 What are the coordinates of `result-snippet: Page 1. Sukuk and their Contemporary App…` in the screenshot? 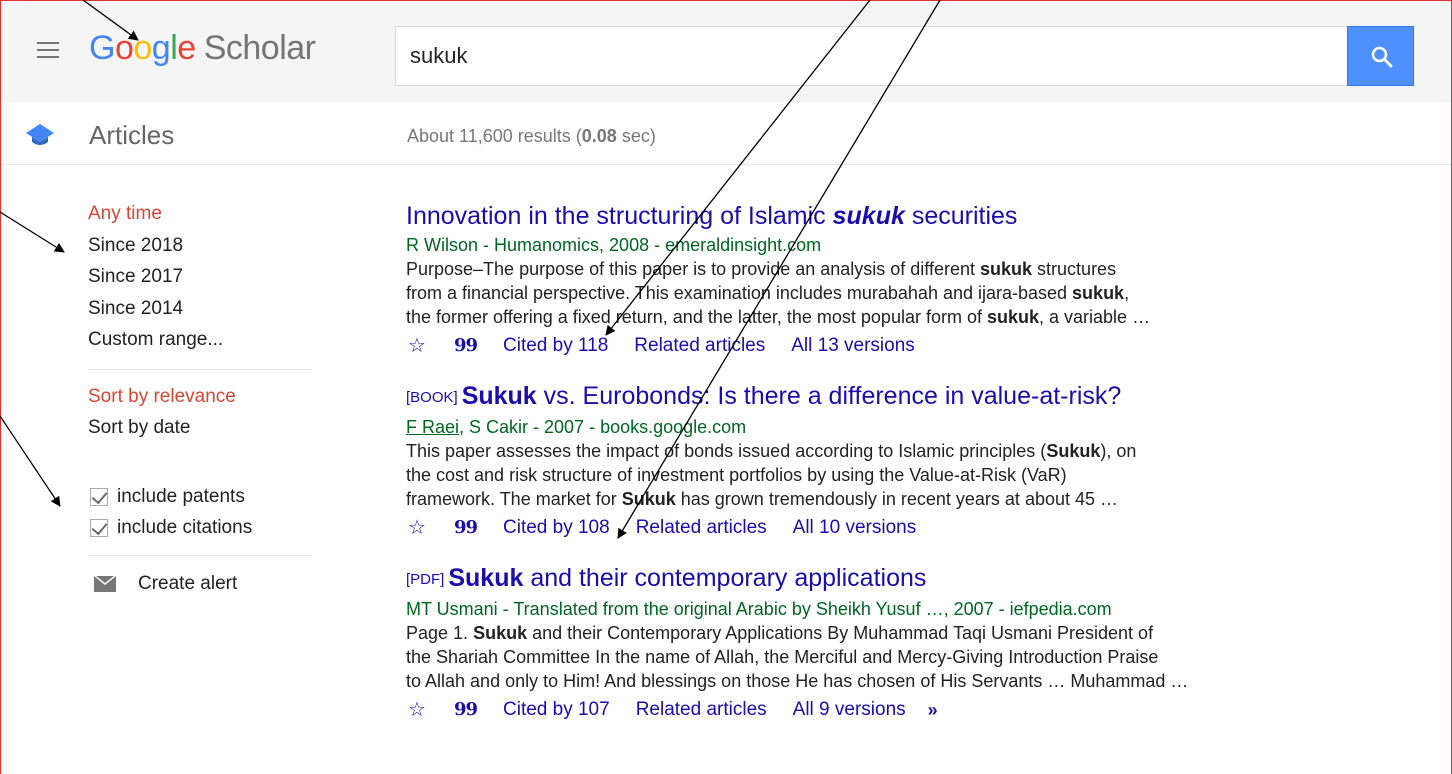 It's located at (797, 657).